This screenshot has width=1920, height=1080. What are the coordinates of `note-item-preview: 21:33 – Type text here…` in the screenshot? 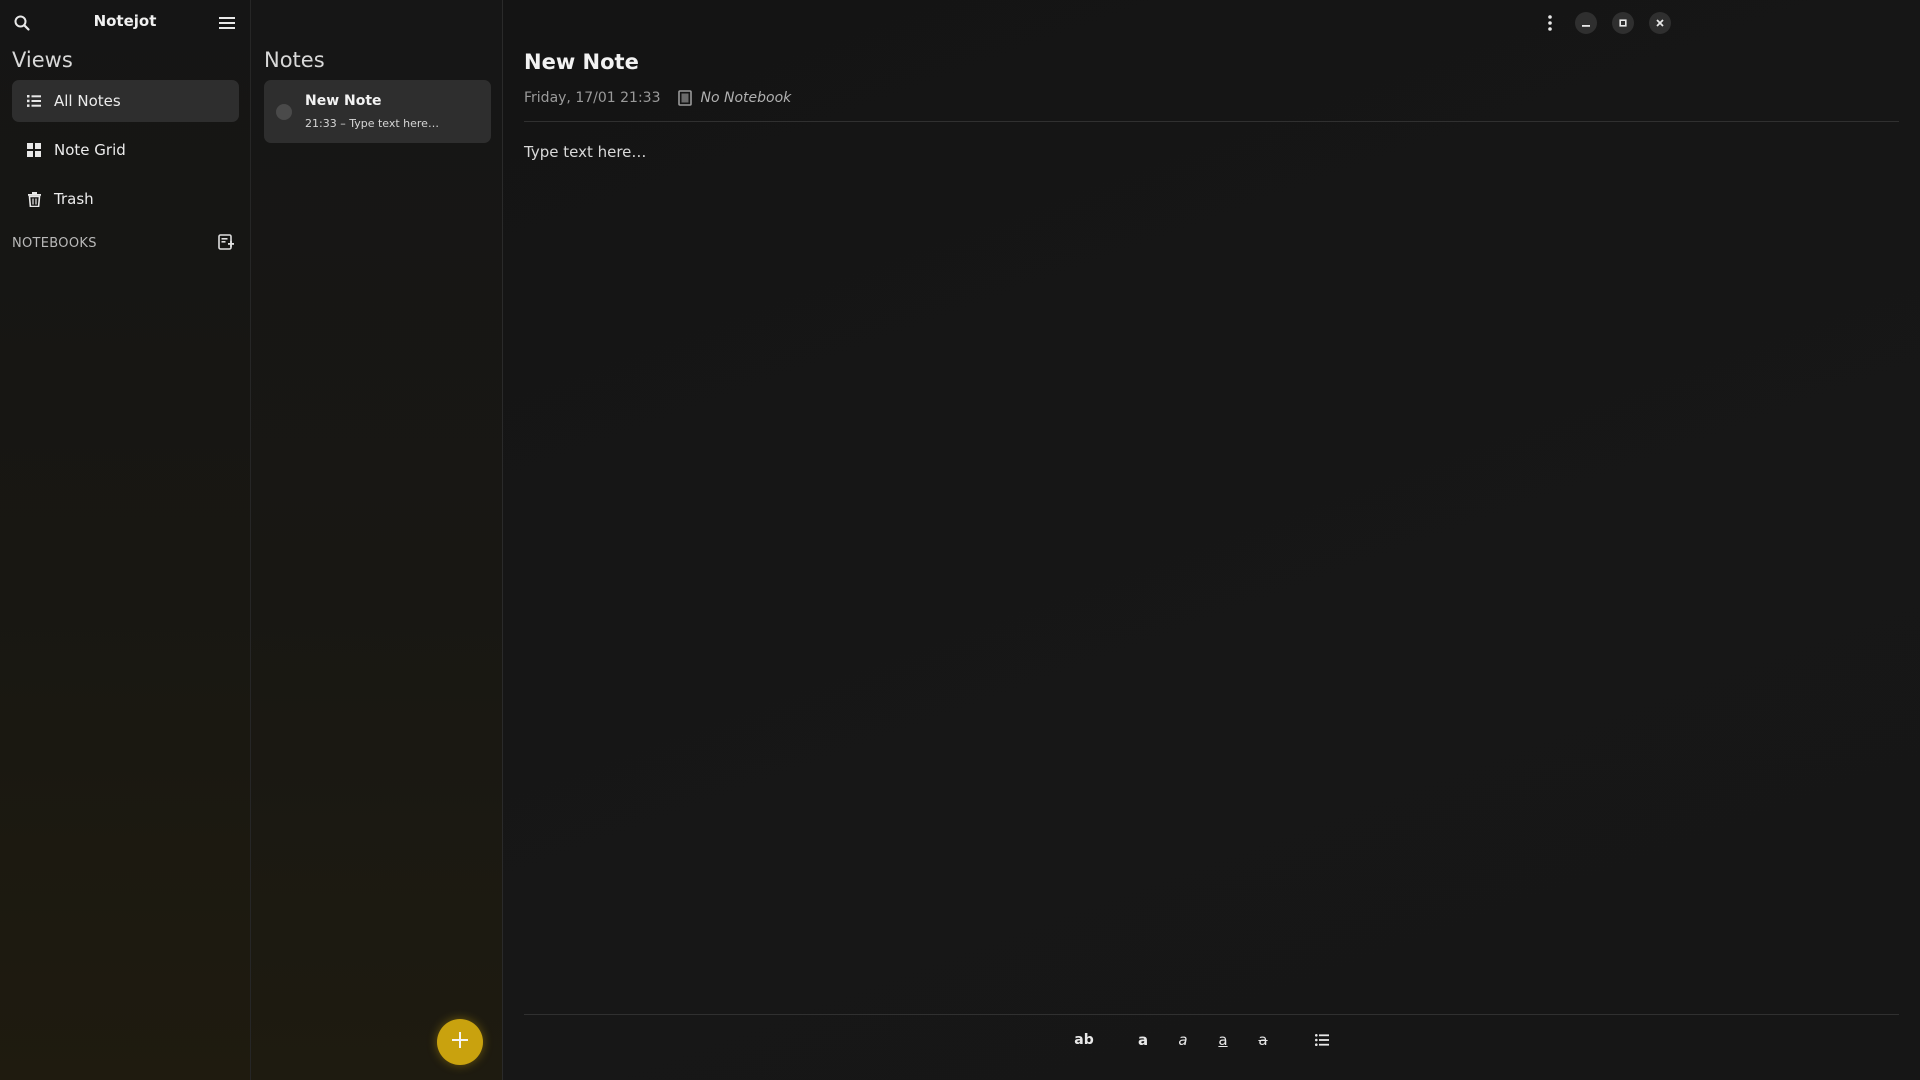 It's located at (372, 123).